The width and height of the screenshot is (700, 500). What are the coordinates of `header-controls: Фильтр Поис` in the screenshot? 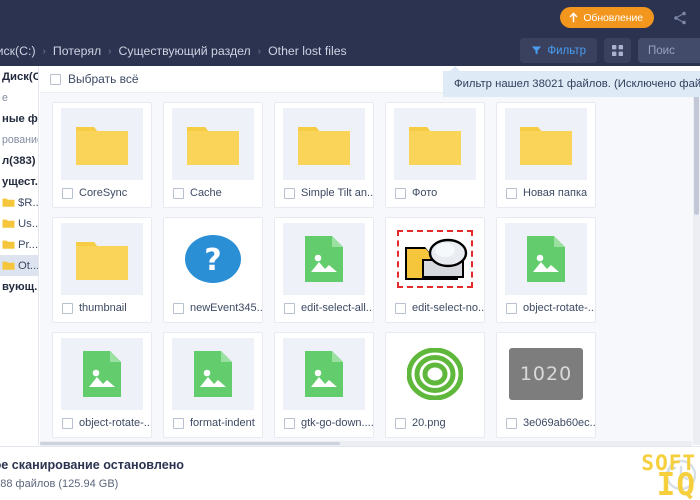 It's located at (610, 50).